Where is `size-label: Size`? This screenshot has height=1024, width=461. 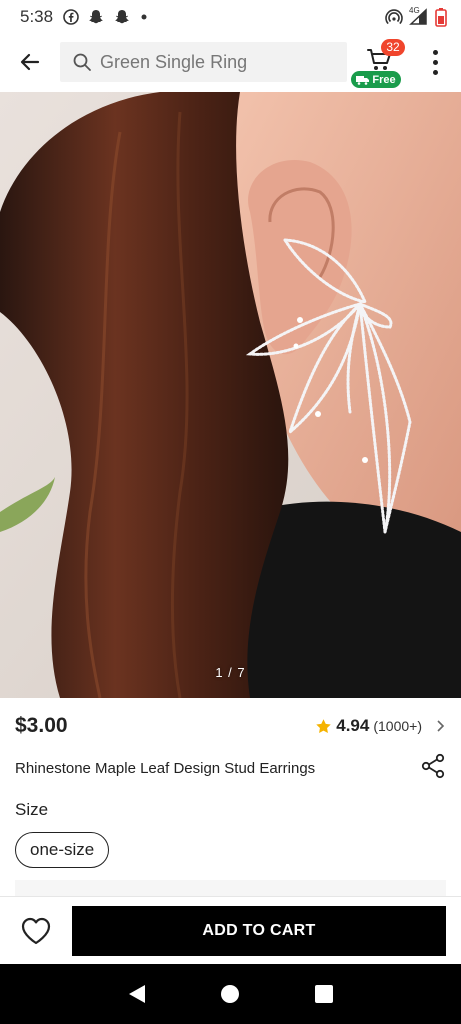 size-label: Size is located at coordinates (32, 809).